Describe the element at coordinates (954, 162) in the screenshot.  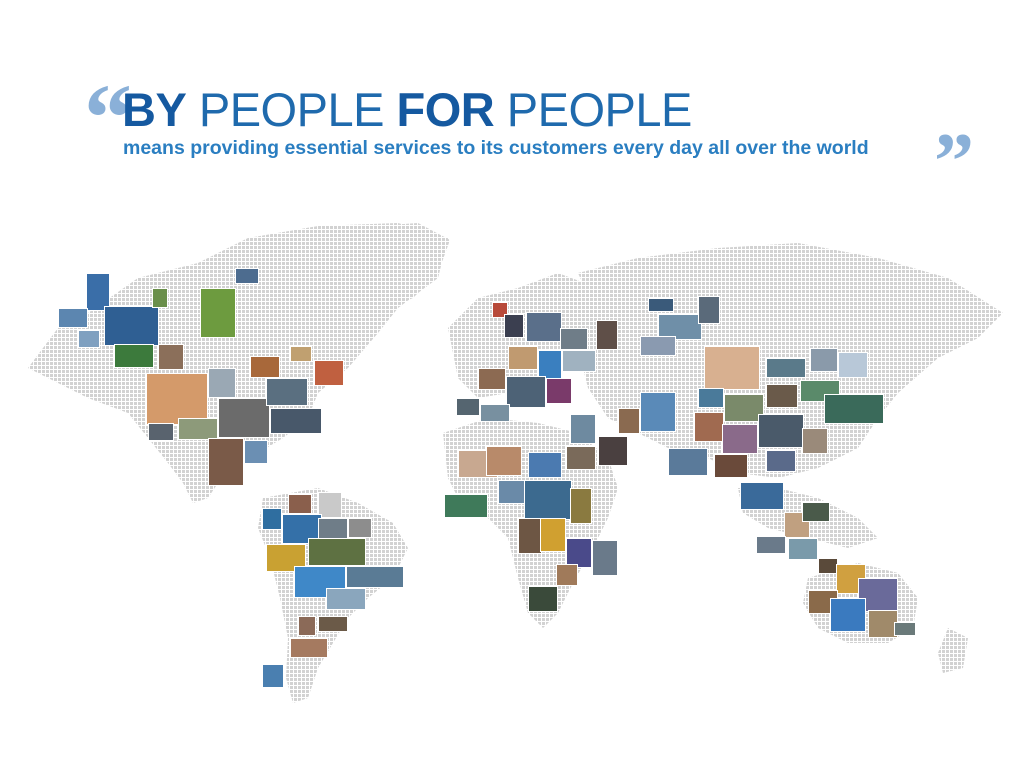
I see `closing-quote-mark: ”` at that location.